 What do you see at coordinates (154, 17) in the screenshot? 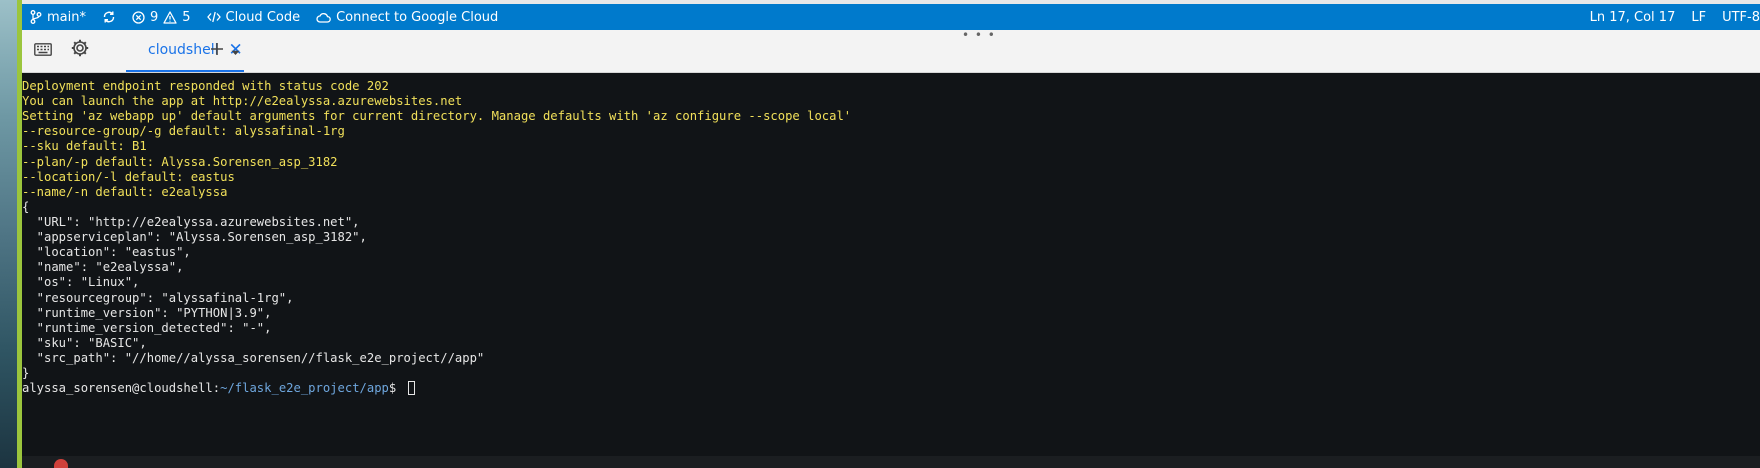
I see `error-count: 9` at bounding box center [154, 17].